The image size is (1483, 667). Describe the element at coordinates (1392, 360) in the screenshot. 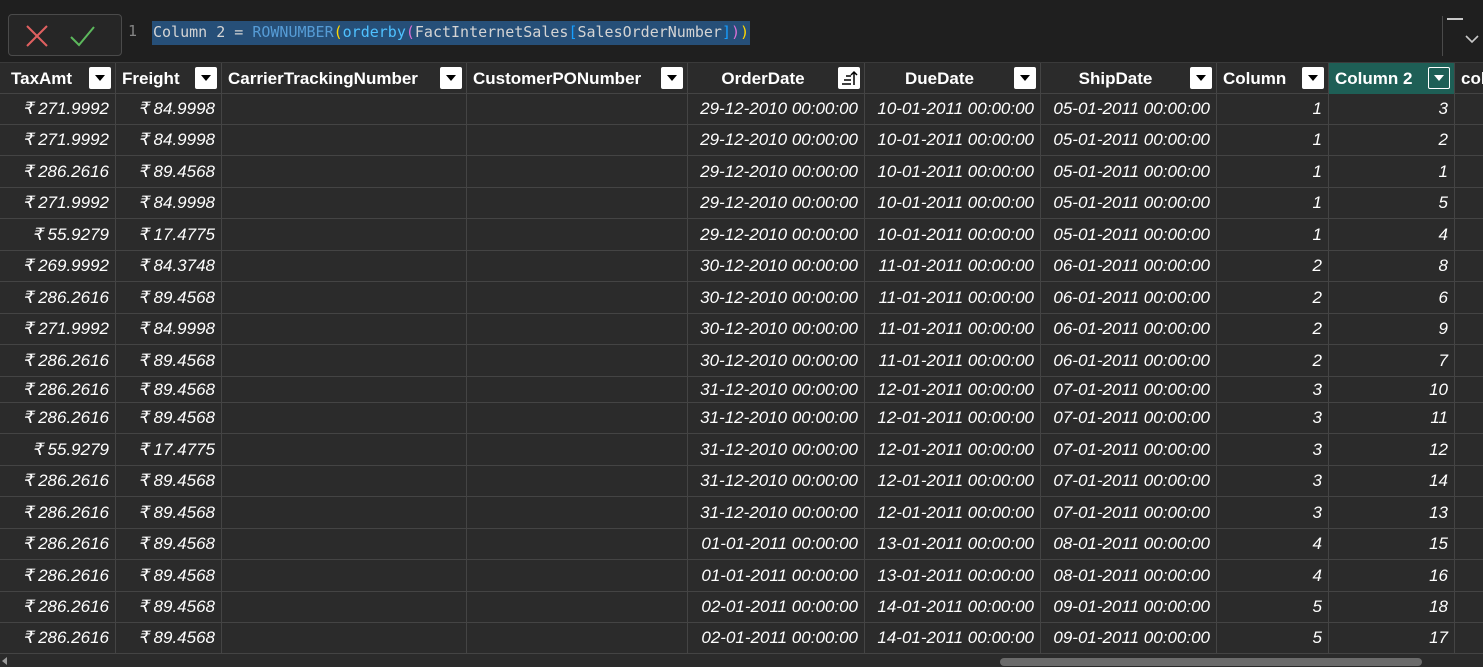

I see `cell-column-2: 7` at that location.